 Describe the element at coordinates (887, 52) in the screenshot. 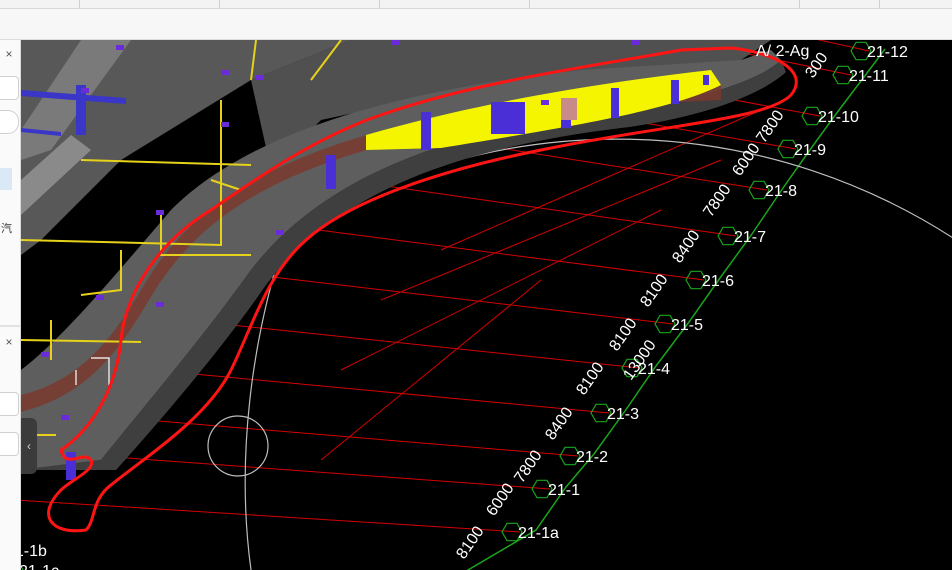

I see `axis-label: 21-12` at that location.